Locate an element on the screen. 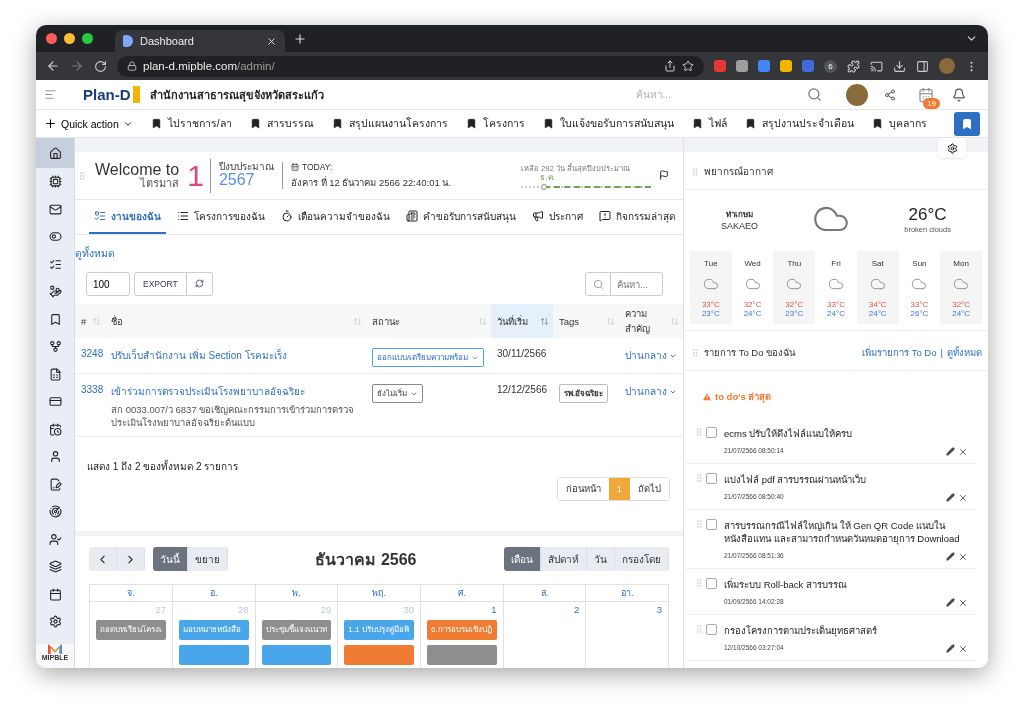 This screenshot has width=1024, height=717. start-date: 12/12/2566 is located at coordinates (522, 389).